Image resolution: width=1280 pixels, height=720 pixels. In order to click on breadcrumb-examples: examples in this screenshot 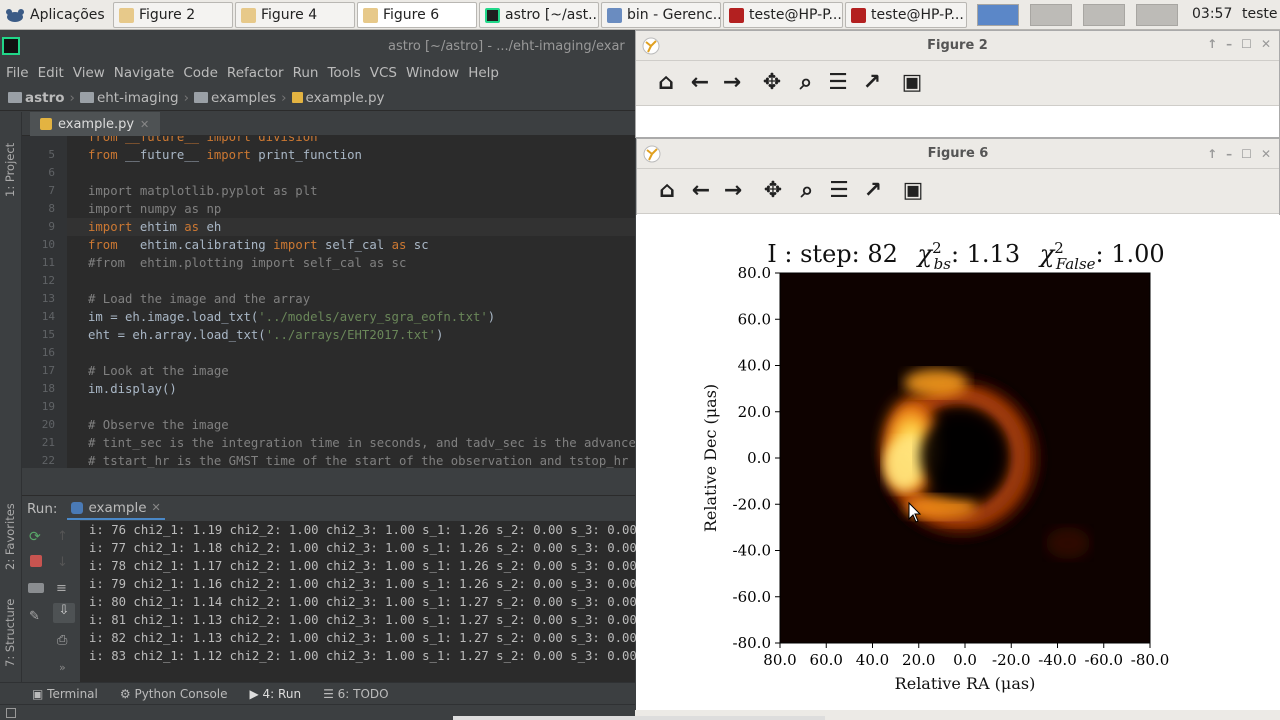, I will do `click(235, 98)`.